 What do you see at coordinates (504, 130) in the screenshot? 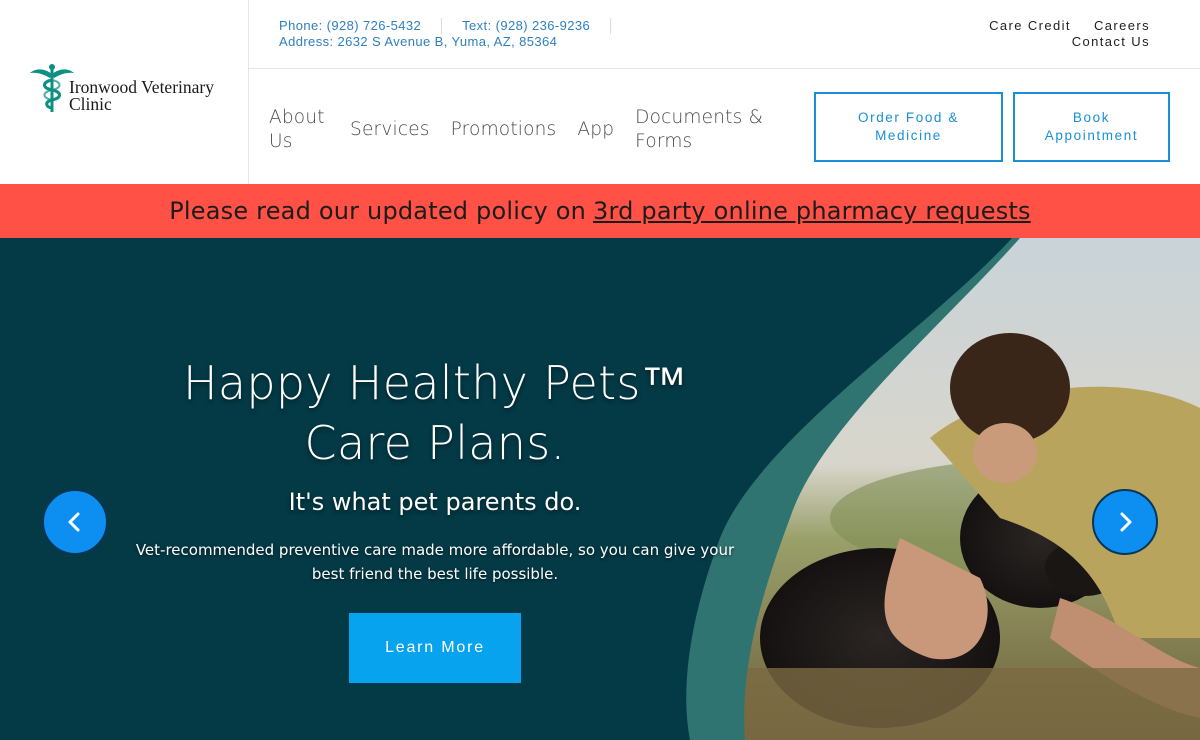
I see `nav-item-promotions: Promotions` at bounding box center [504, 130].